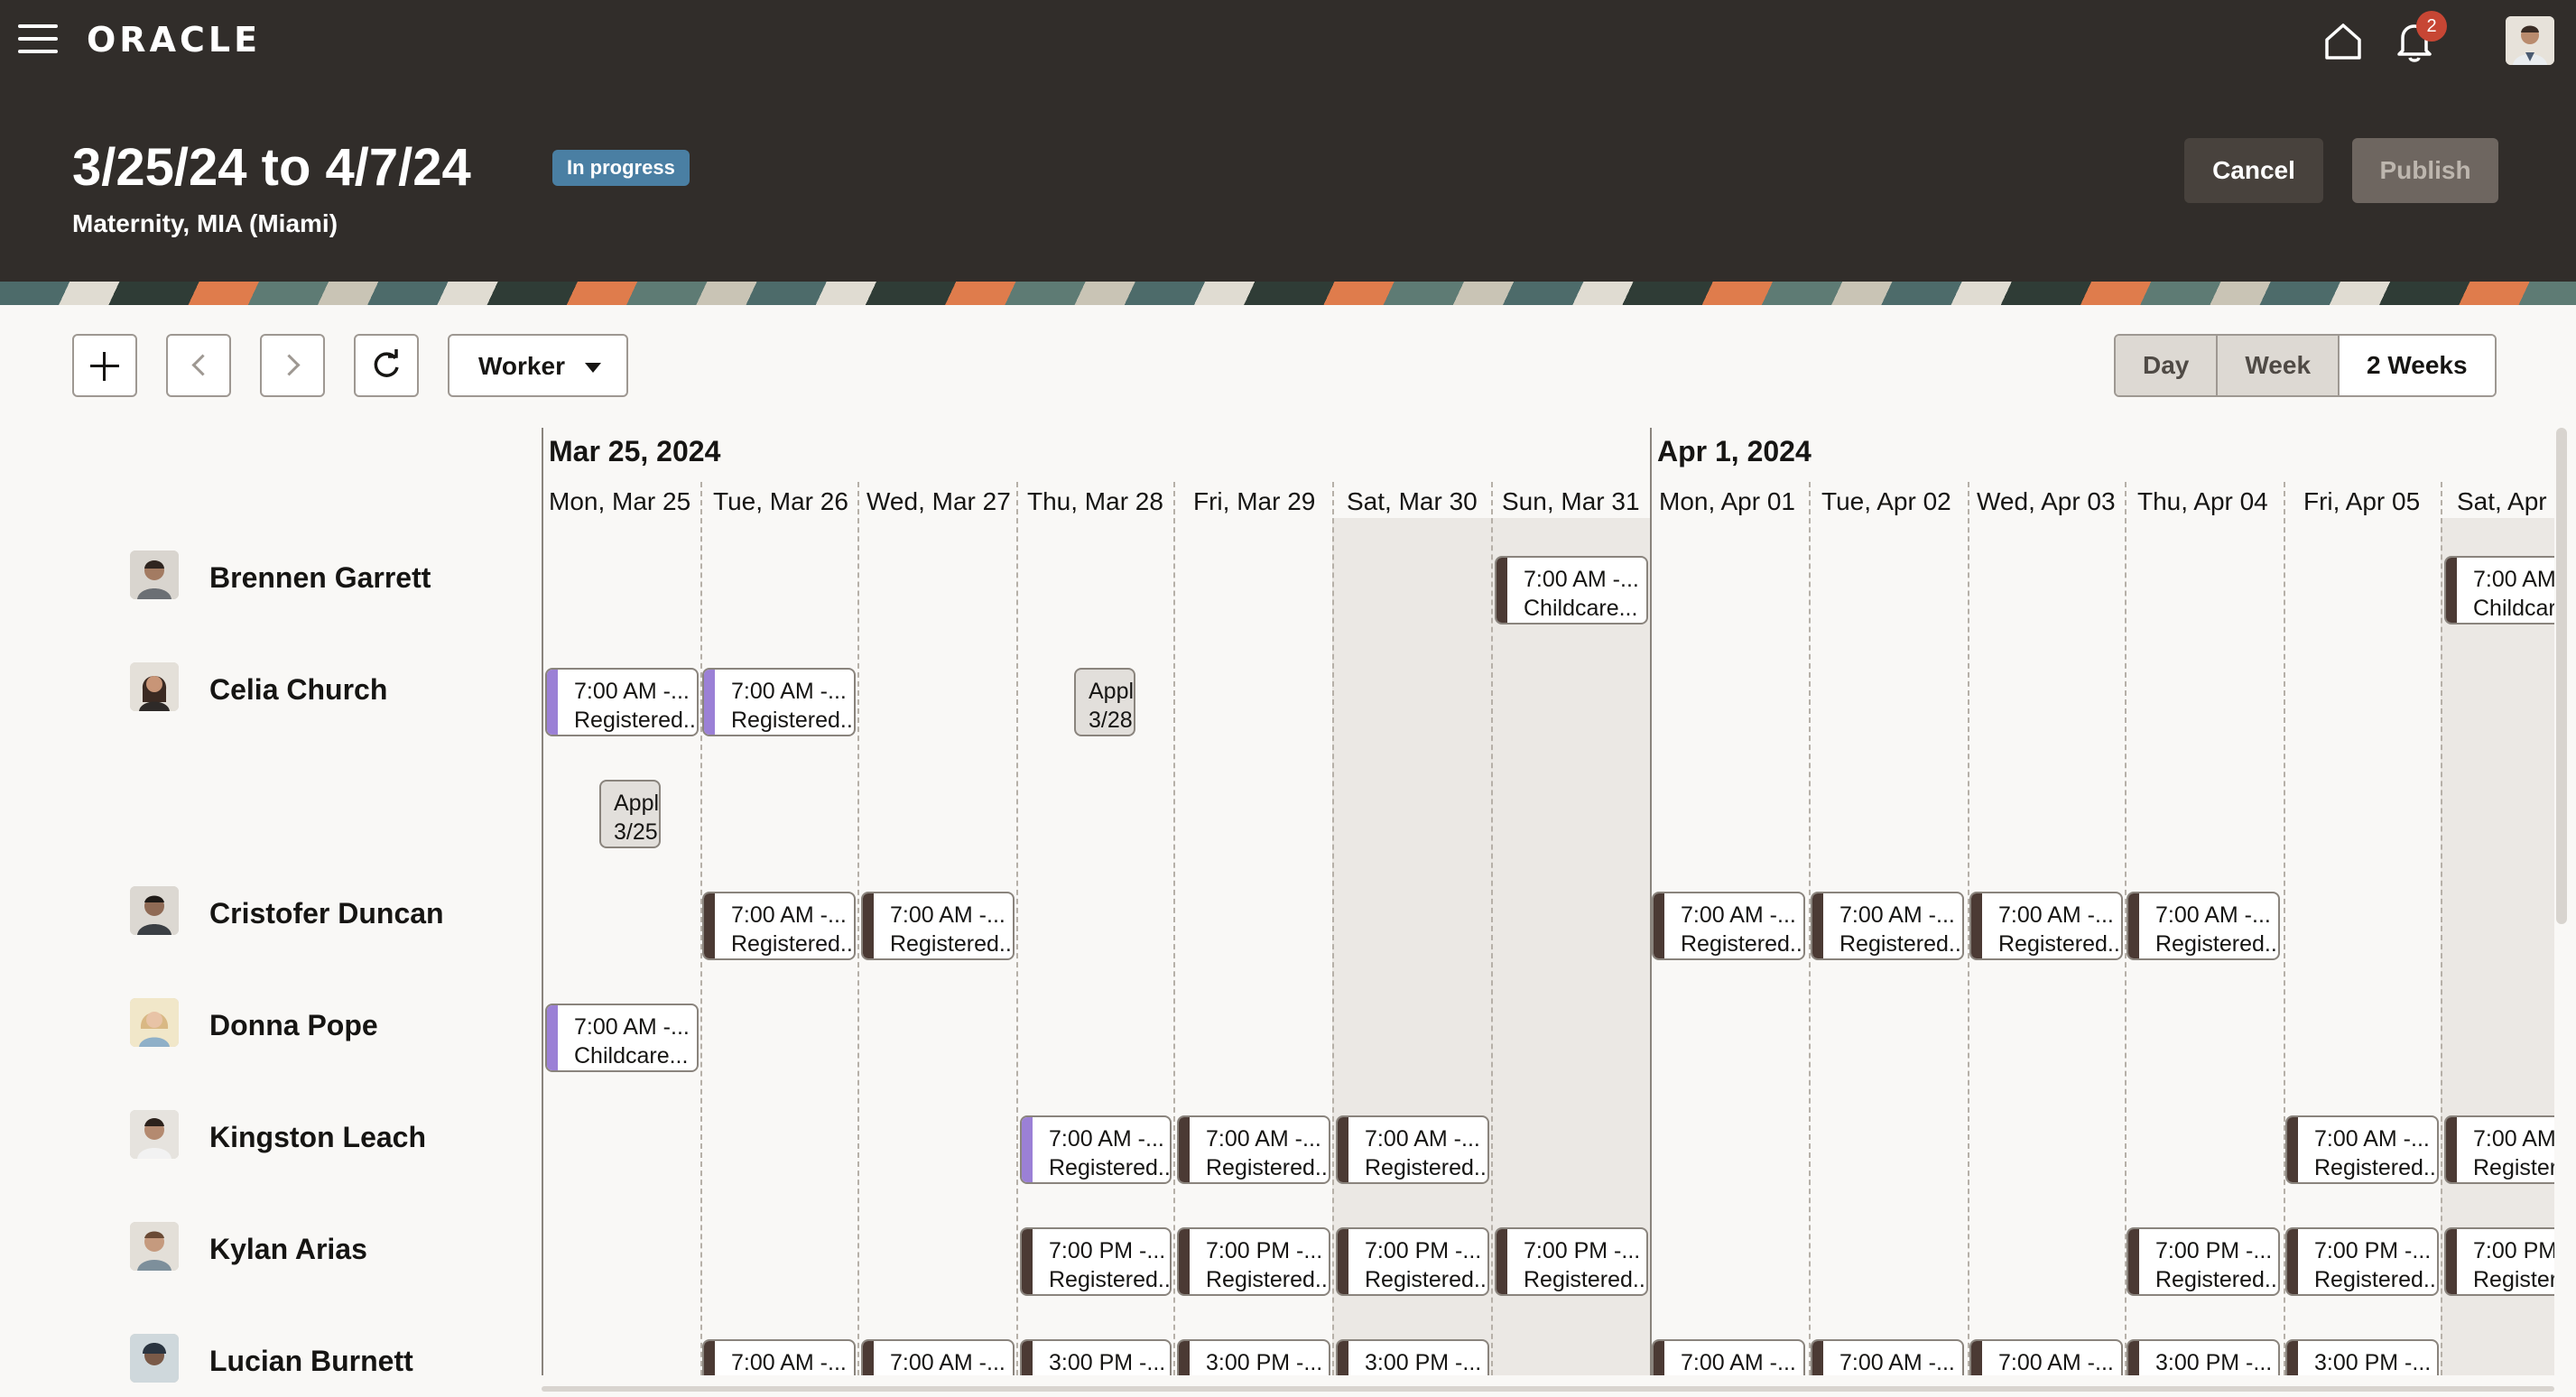 Image resolution: width=2576 pixels, height=1397 pixels. Describe the element at coordinates (1413, 501) in the screenshot. I see `day-header: Sat, Mar 30` at that location.